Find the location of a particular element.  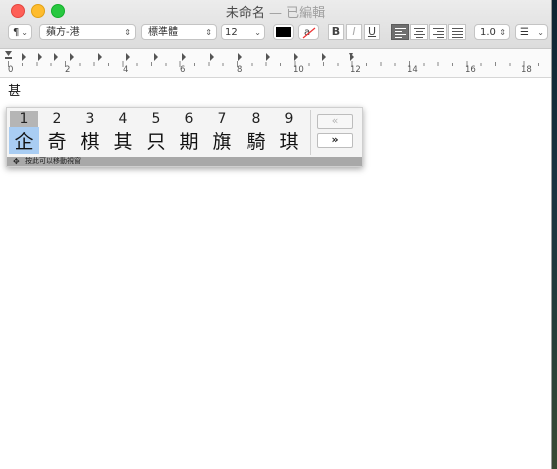

ruler-label: 10 is located at coordinates (298, 70).